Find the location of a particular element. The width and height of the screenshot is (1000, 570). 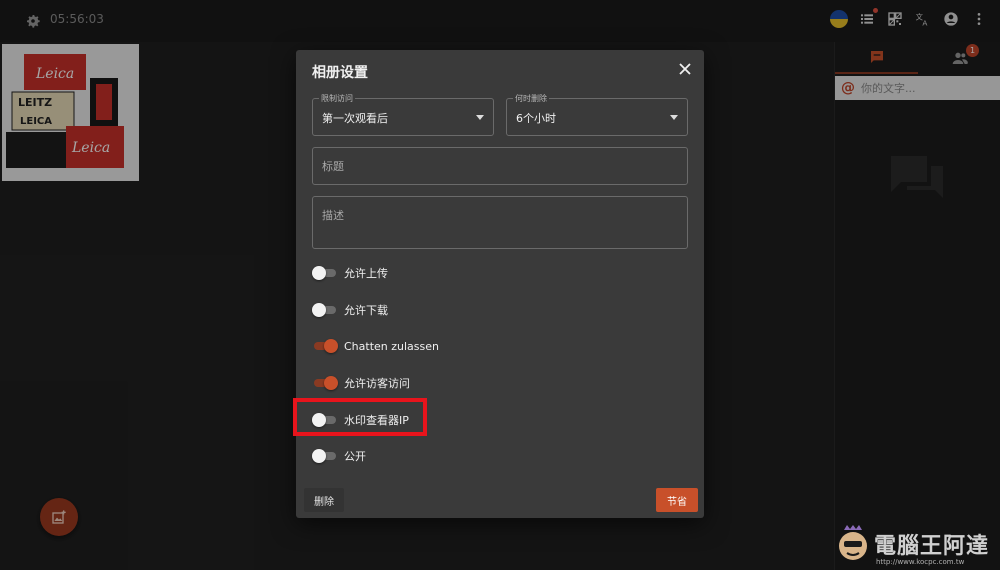

highlight-box is located at coordinates (360, 417).